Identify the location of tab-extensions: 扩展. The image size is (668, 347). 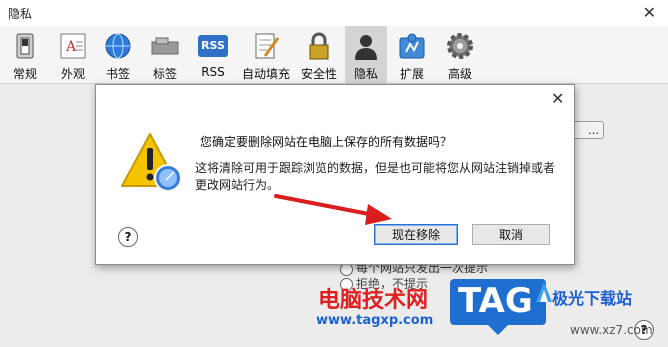
(412, 54).